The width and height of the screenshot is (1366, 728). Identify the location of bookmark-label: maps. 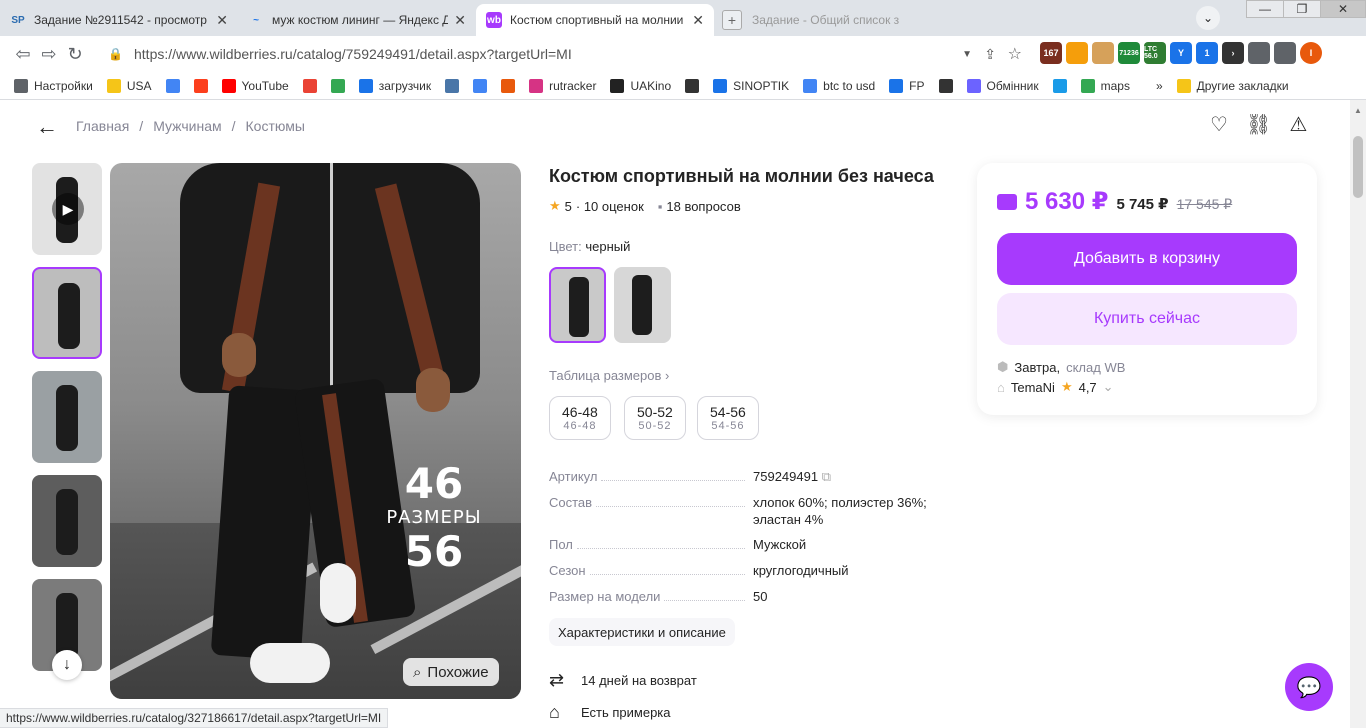
(1115, 85).